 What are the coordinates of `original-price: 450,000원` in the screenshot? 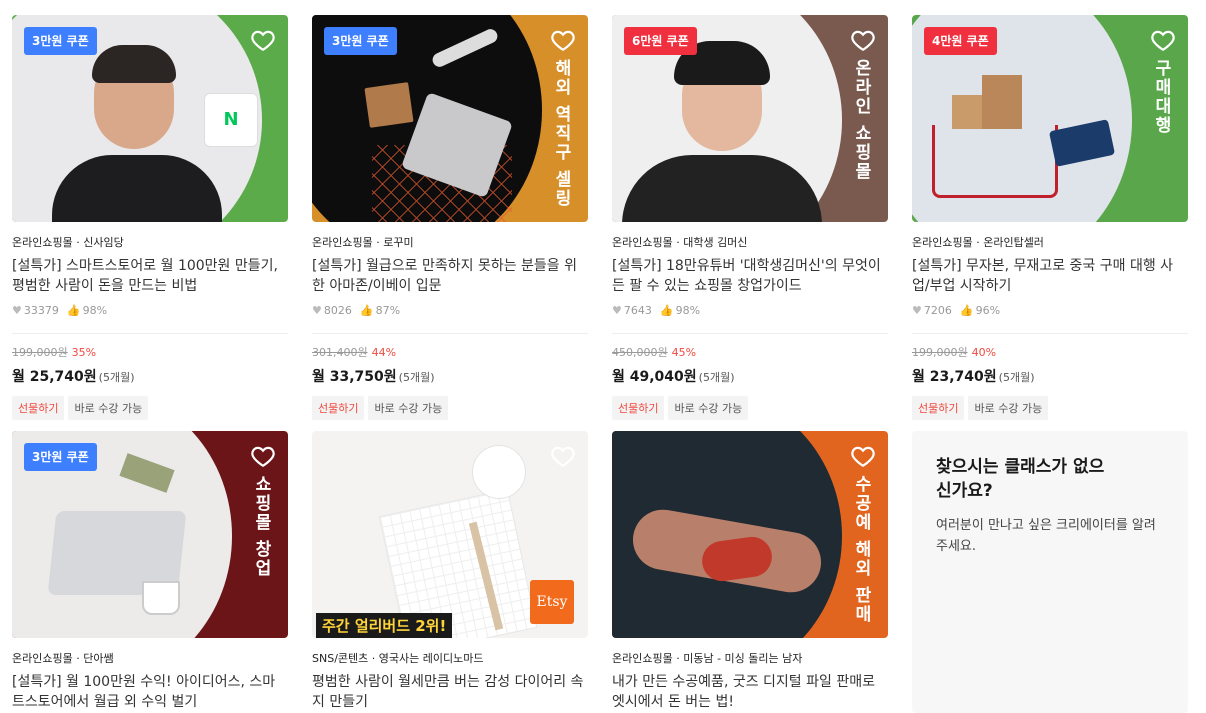 It's located at (640, 352).